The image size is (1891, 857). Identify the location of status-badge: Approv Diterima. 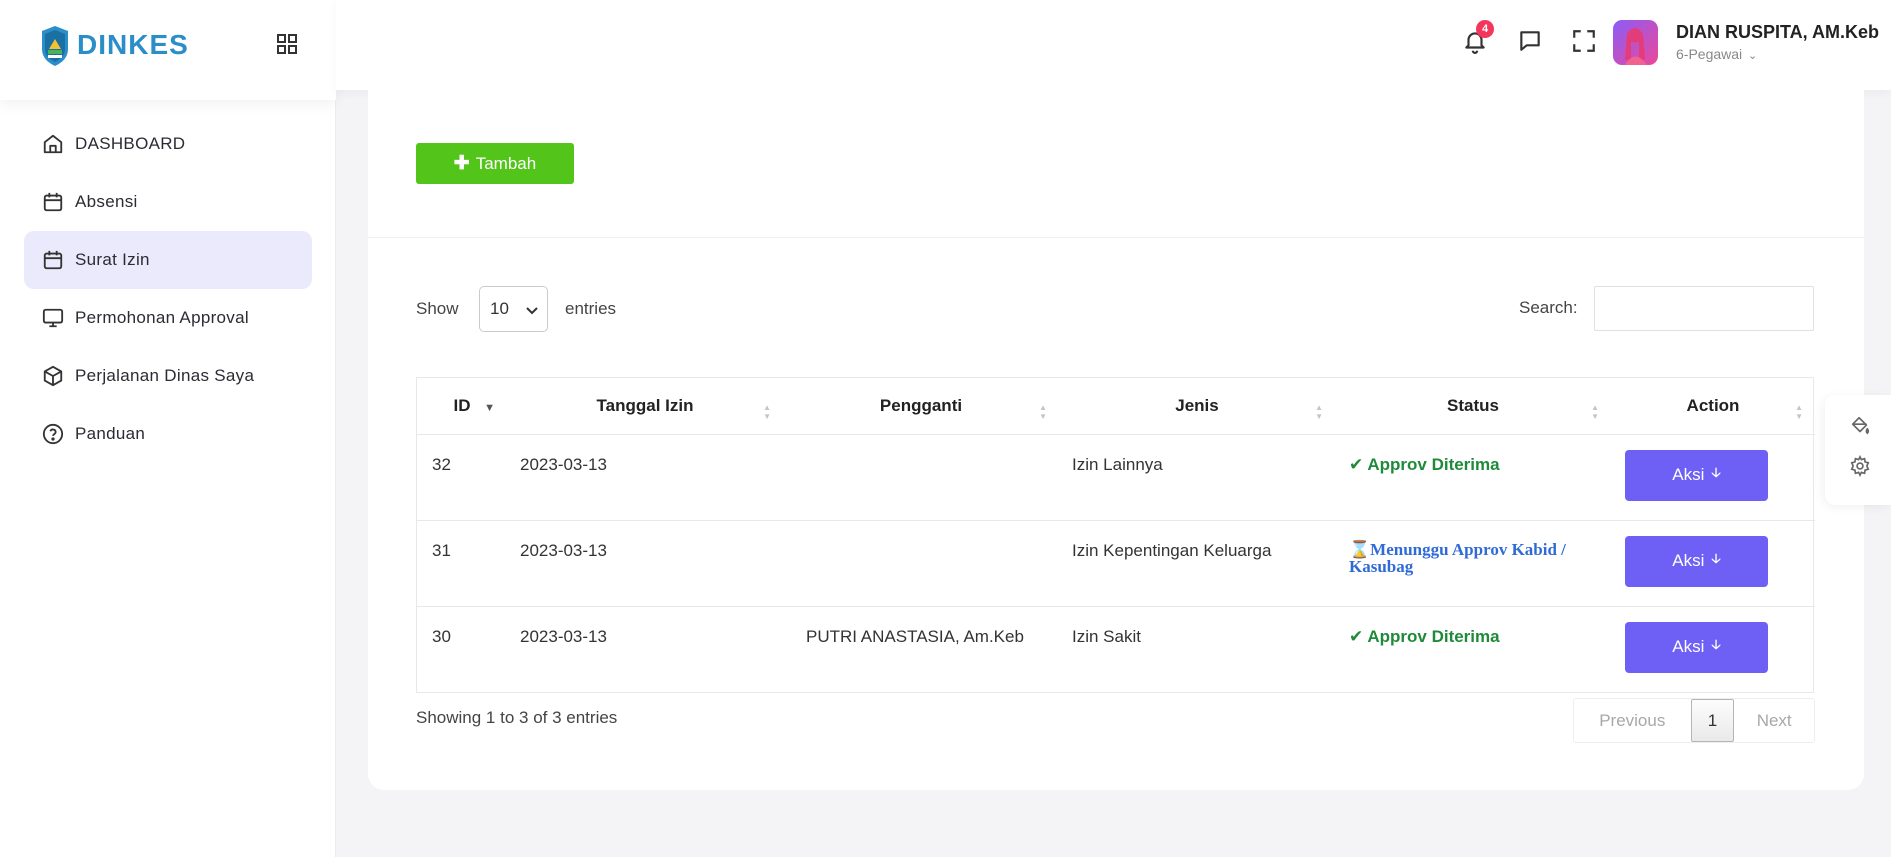
(1433, 464).